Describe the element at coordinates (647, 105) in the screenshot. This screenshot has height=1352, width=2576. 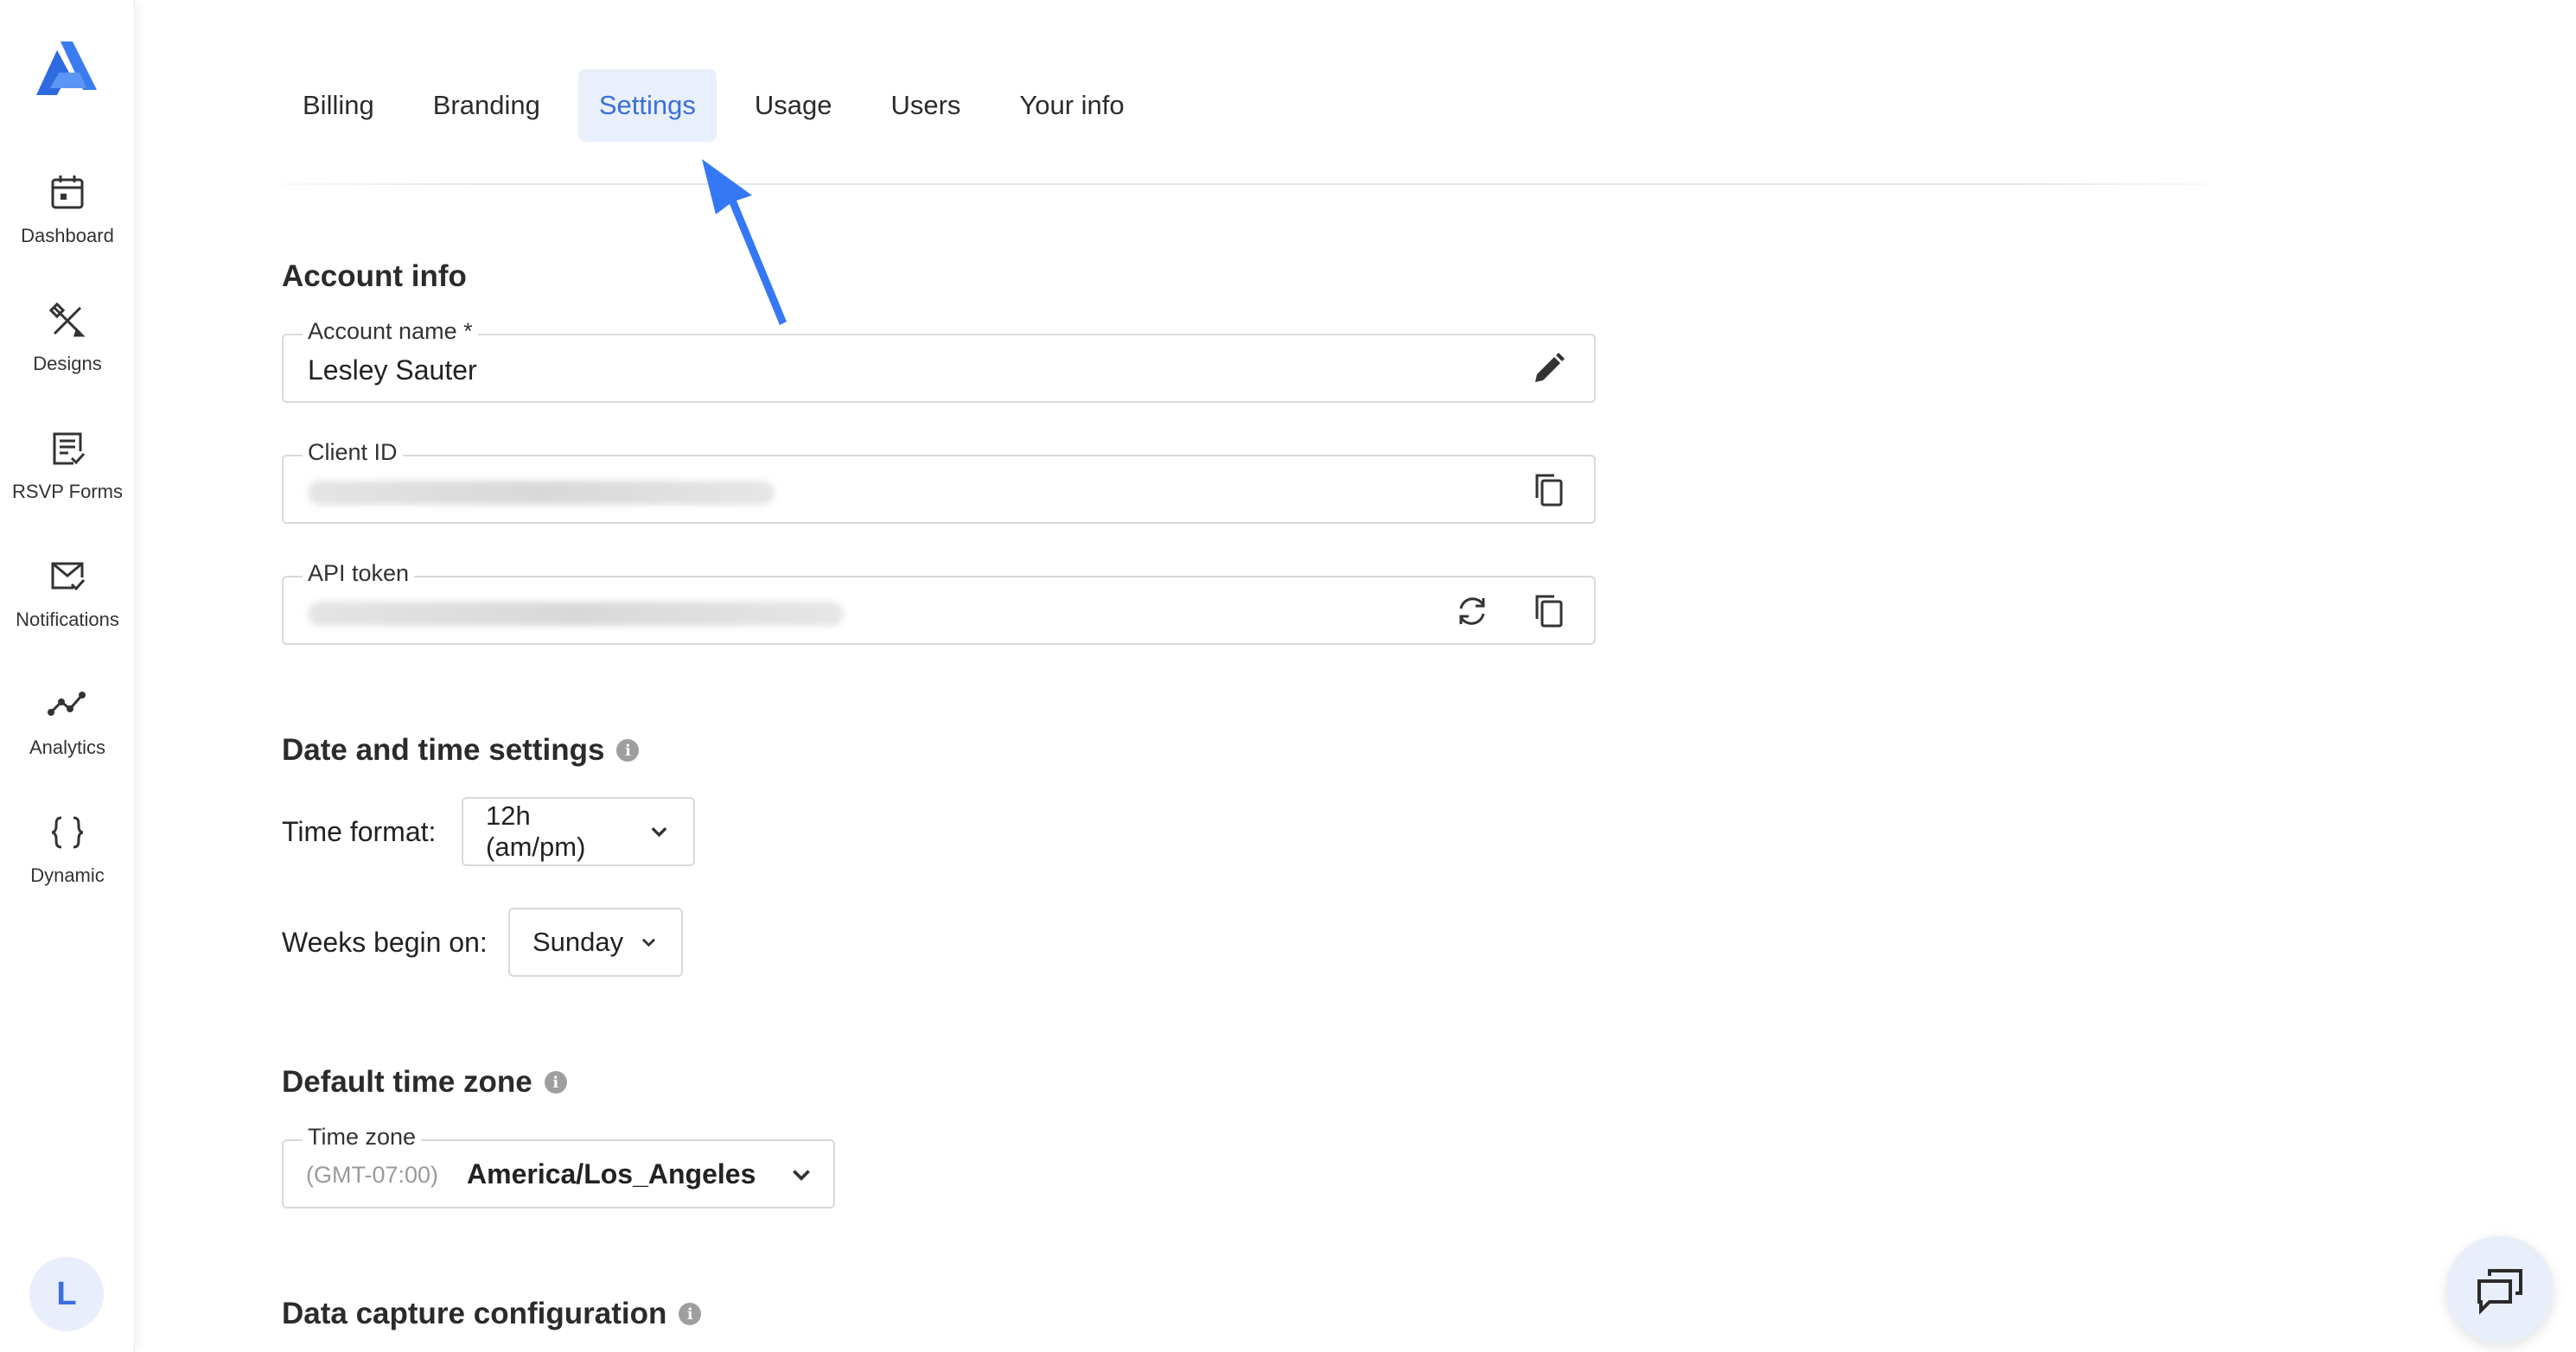
I see `tab-settings: Settings` at that location.